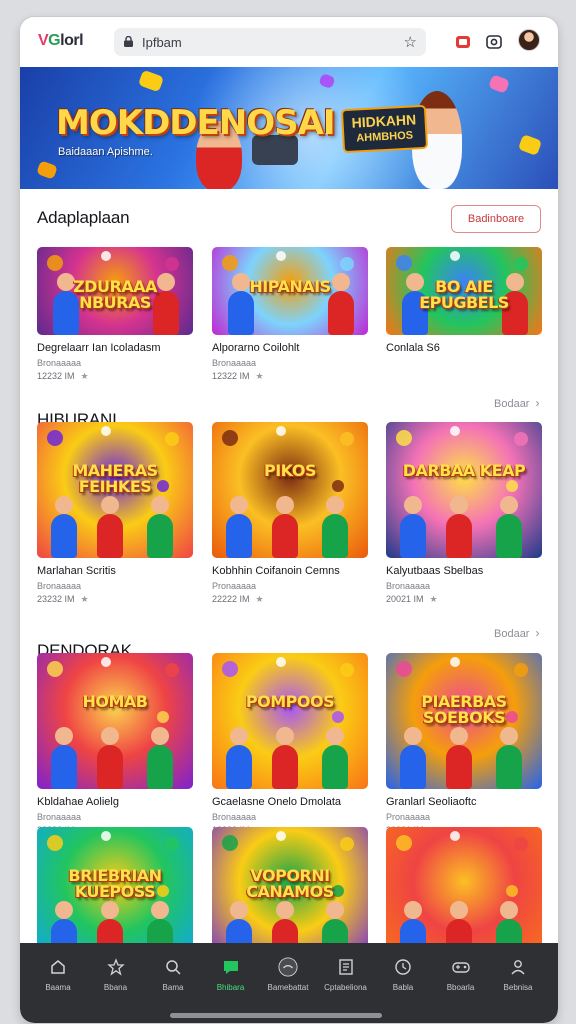  I want to click on game-title: Conlala S6, so click(464, 348).